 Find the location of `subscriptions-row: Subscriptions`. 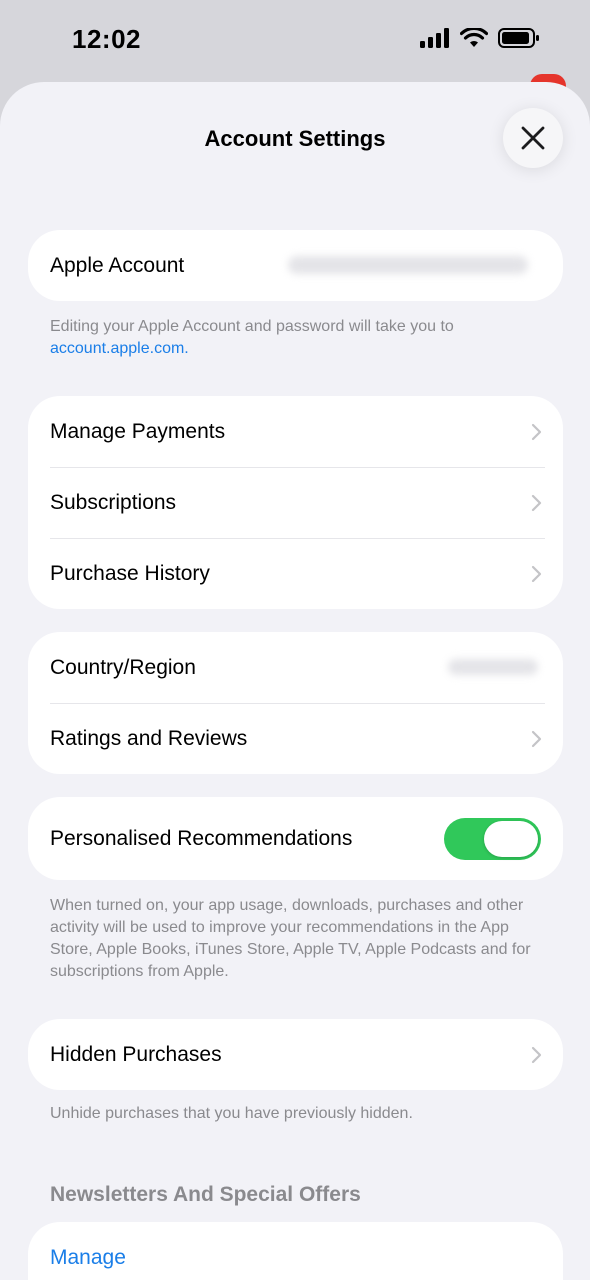

subscriptions-row: Subscriptions is located at coordinates (295, 502).